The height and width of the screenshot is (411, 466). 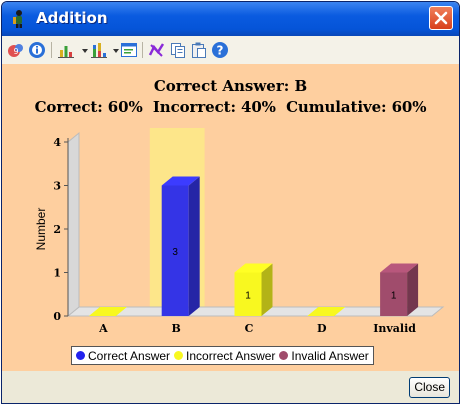 I want to click on y-tick-label: 2, so click(x=57, y=229).